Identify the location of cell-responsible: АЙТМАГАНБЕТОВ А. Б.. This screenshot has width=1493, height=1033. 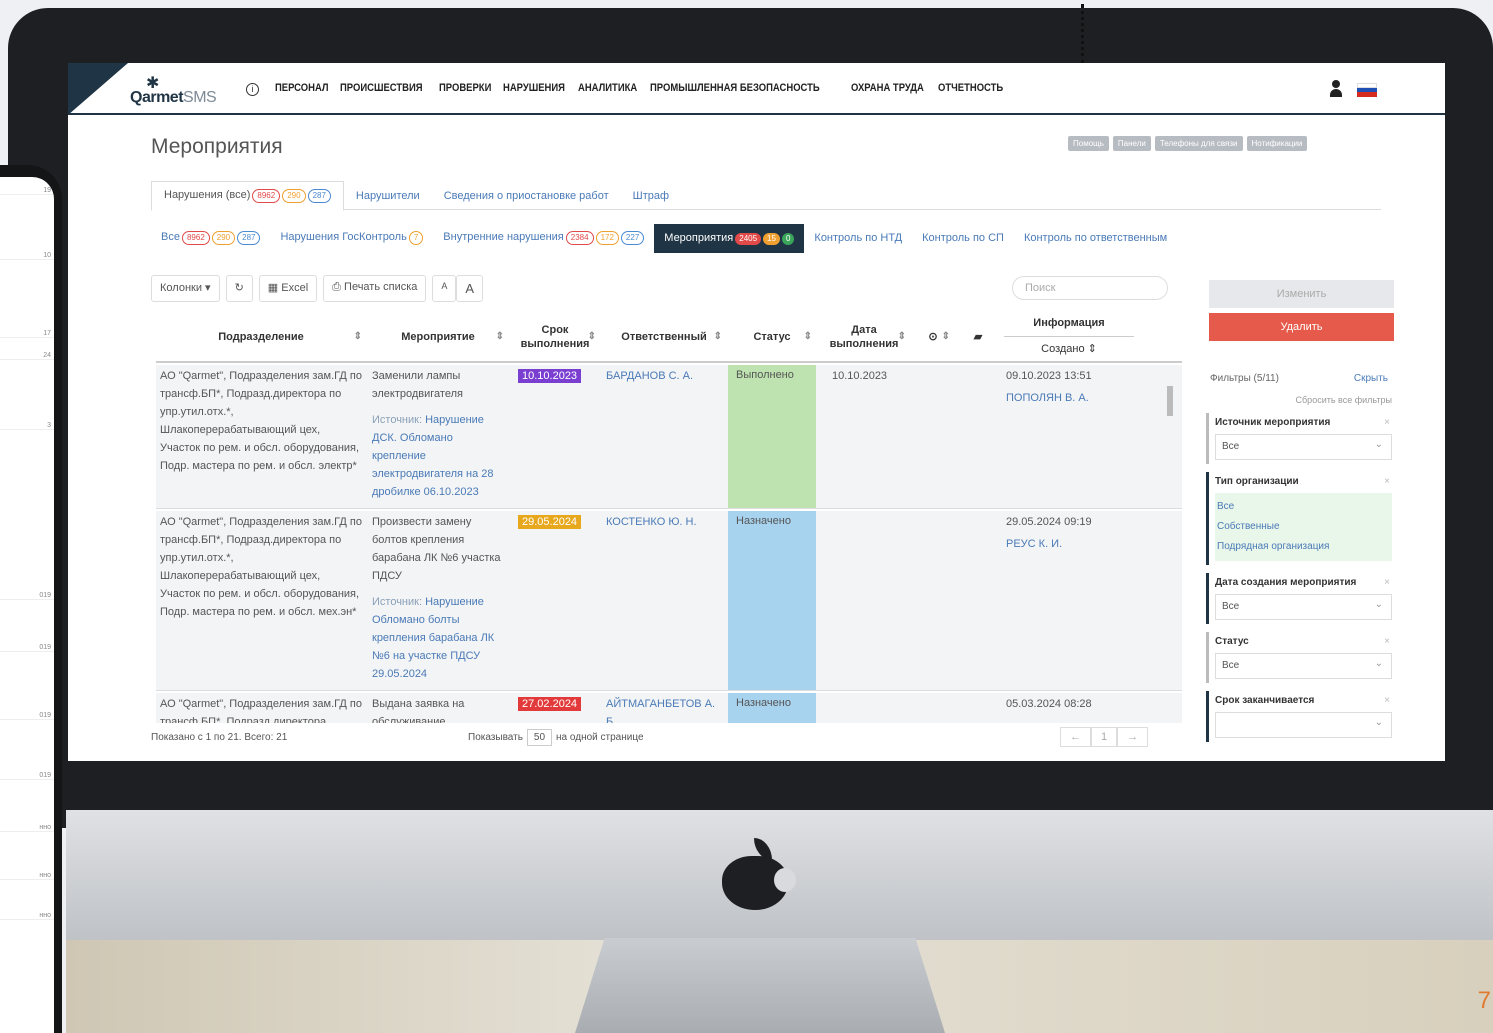
(664, 708).